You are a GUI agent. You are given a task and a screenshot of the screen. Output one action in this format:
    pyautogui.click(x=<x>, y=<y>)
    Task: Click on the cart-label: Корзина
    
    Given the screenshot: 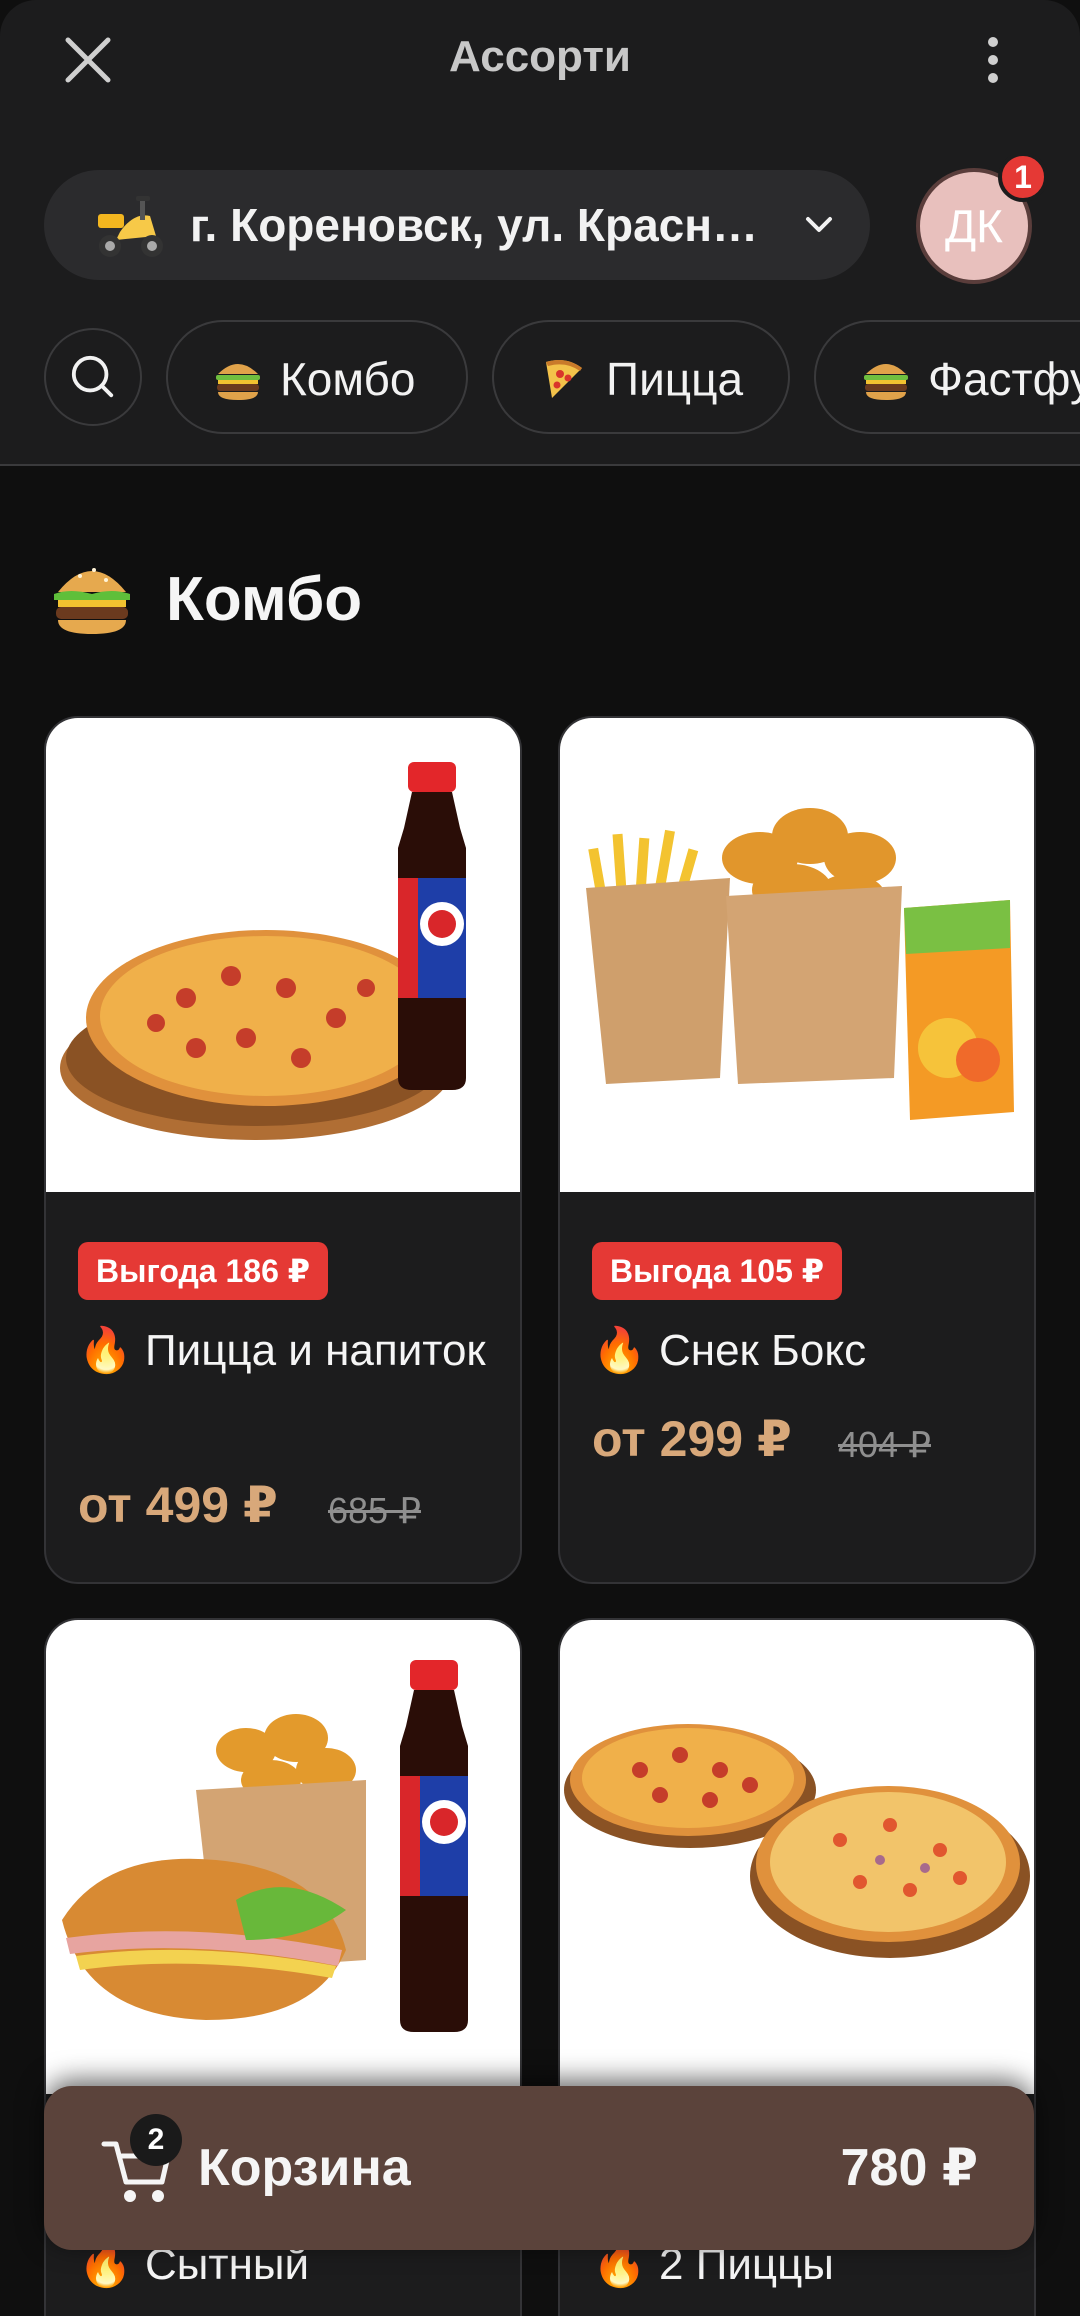 What is the action you would take?
    pyautogui.click(x=304, y=2168)
    